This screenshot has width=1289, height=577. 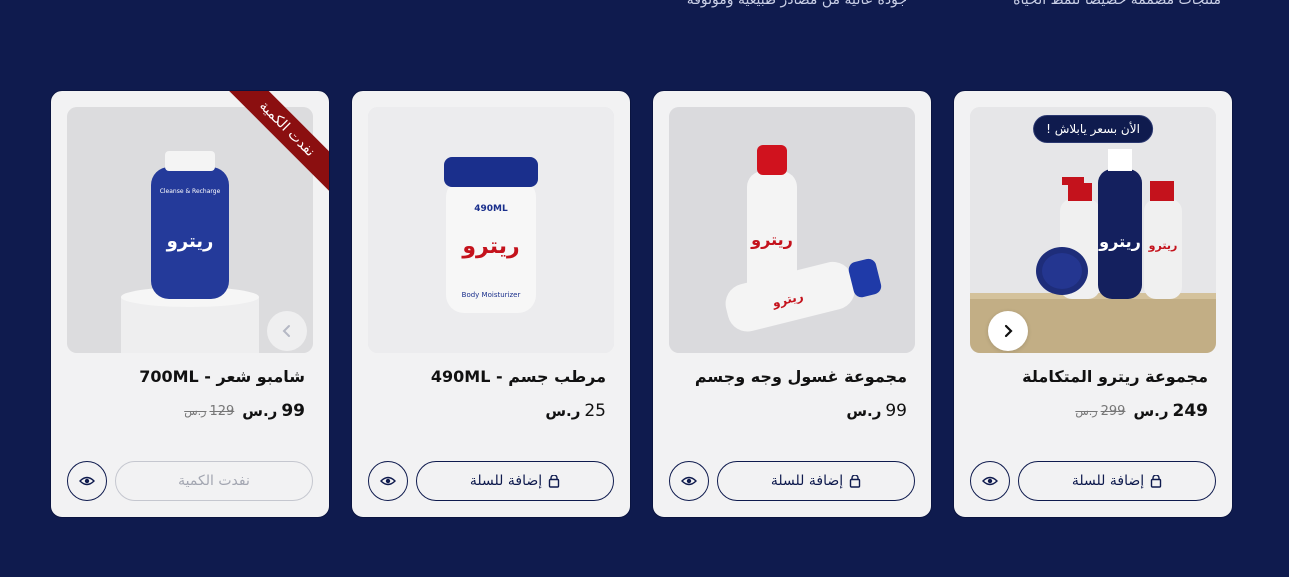 I want to click on product-image: ريترو ريترو, so click(x=792, y=230).